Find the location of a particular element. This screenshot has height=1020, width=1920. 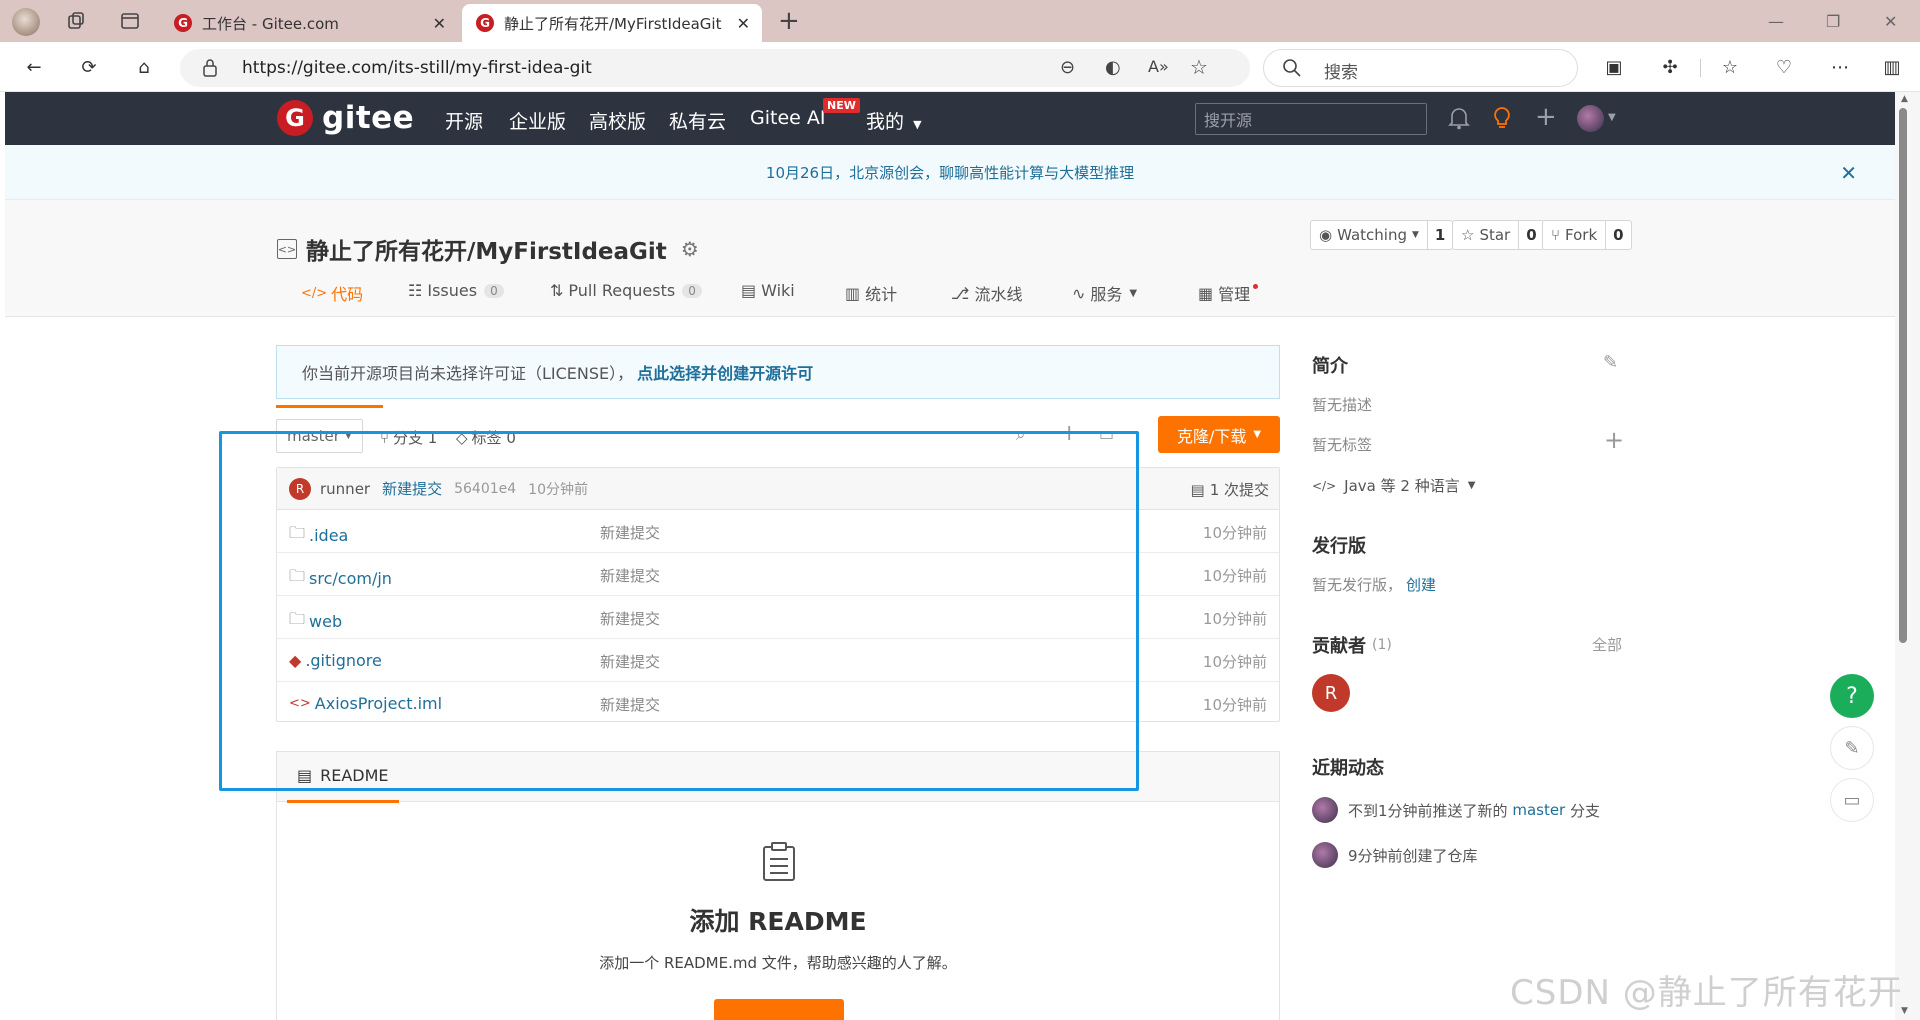

user-avatar is located at coordinates (1590, 118).